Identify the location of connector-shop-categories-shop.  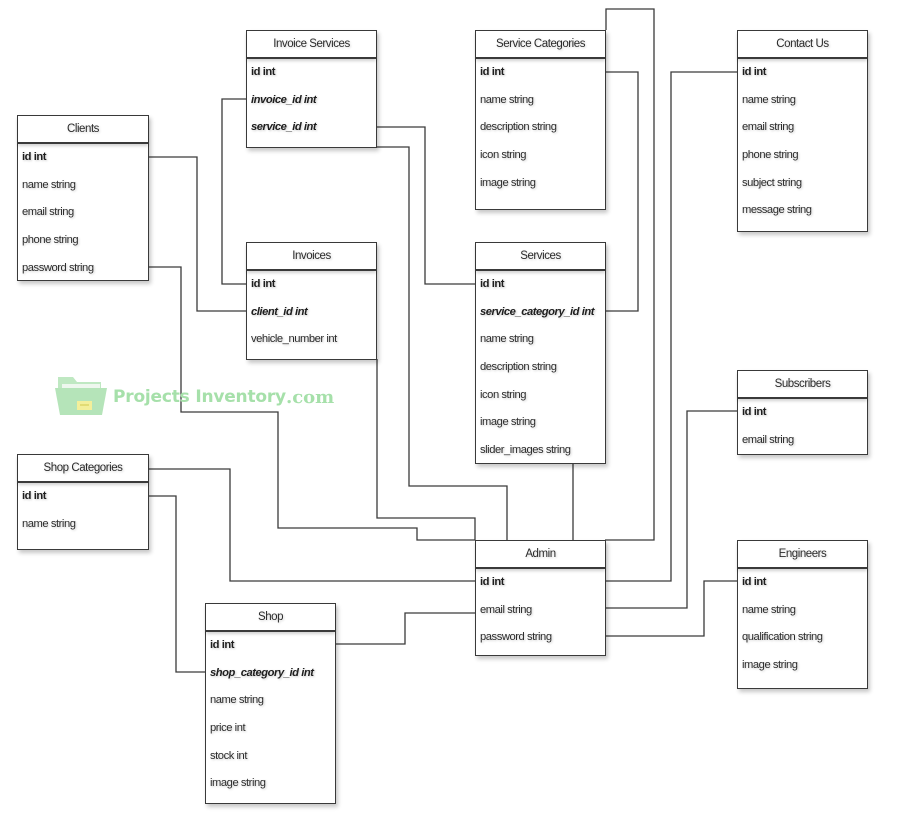
(176, 584).